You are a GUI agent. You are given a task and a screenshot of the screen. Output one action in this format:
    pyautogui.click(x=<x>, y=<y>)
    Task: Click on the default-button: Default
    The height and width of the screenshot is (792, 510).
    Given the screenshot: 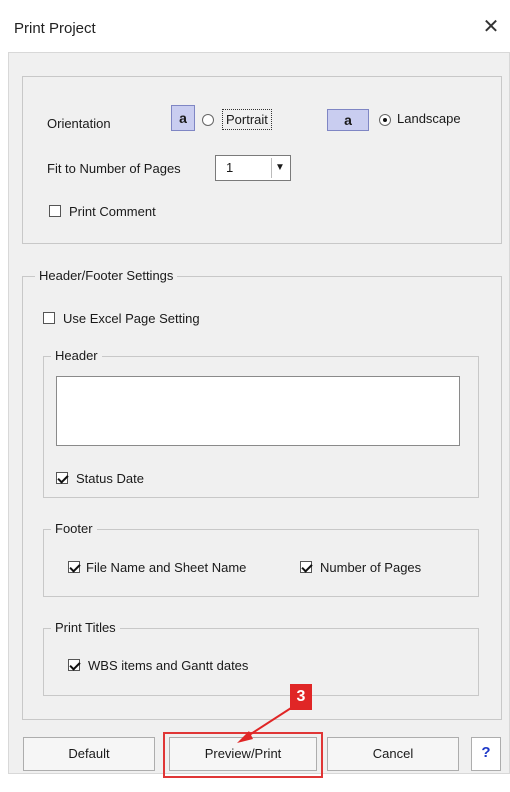 What is the action you would take?
    pyautogui.click(x=89, y=754)
    